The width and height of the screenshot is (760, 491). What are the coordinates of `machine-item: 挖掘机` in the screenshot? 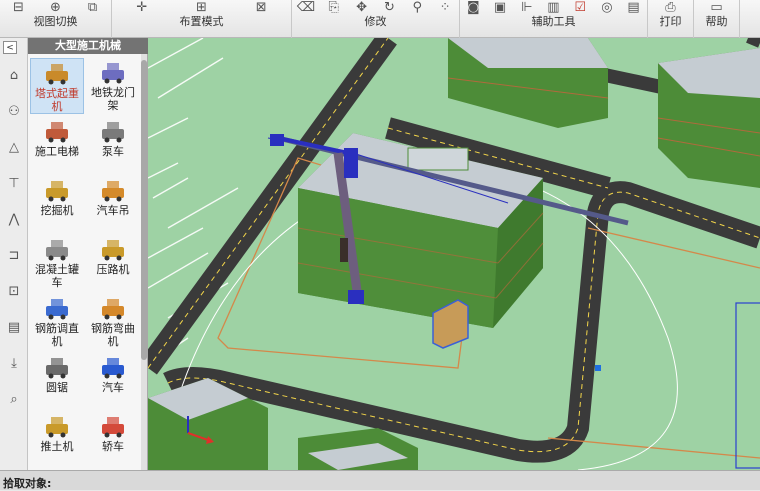 It's located at (57, 196).